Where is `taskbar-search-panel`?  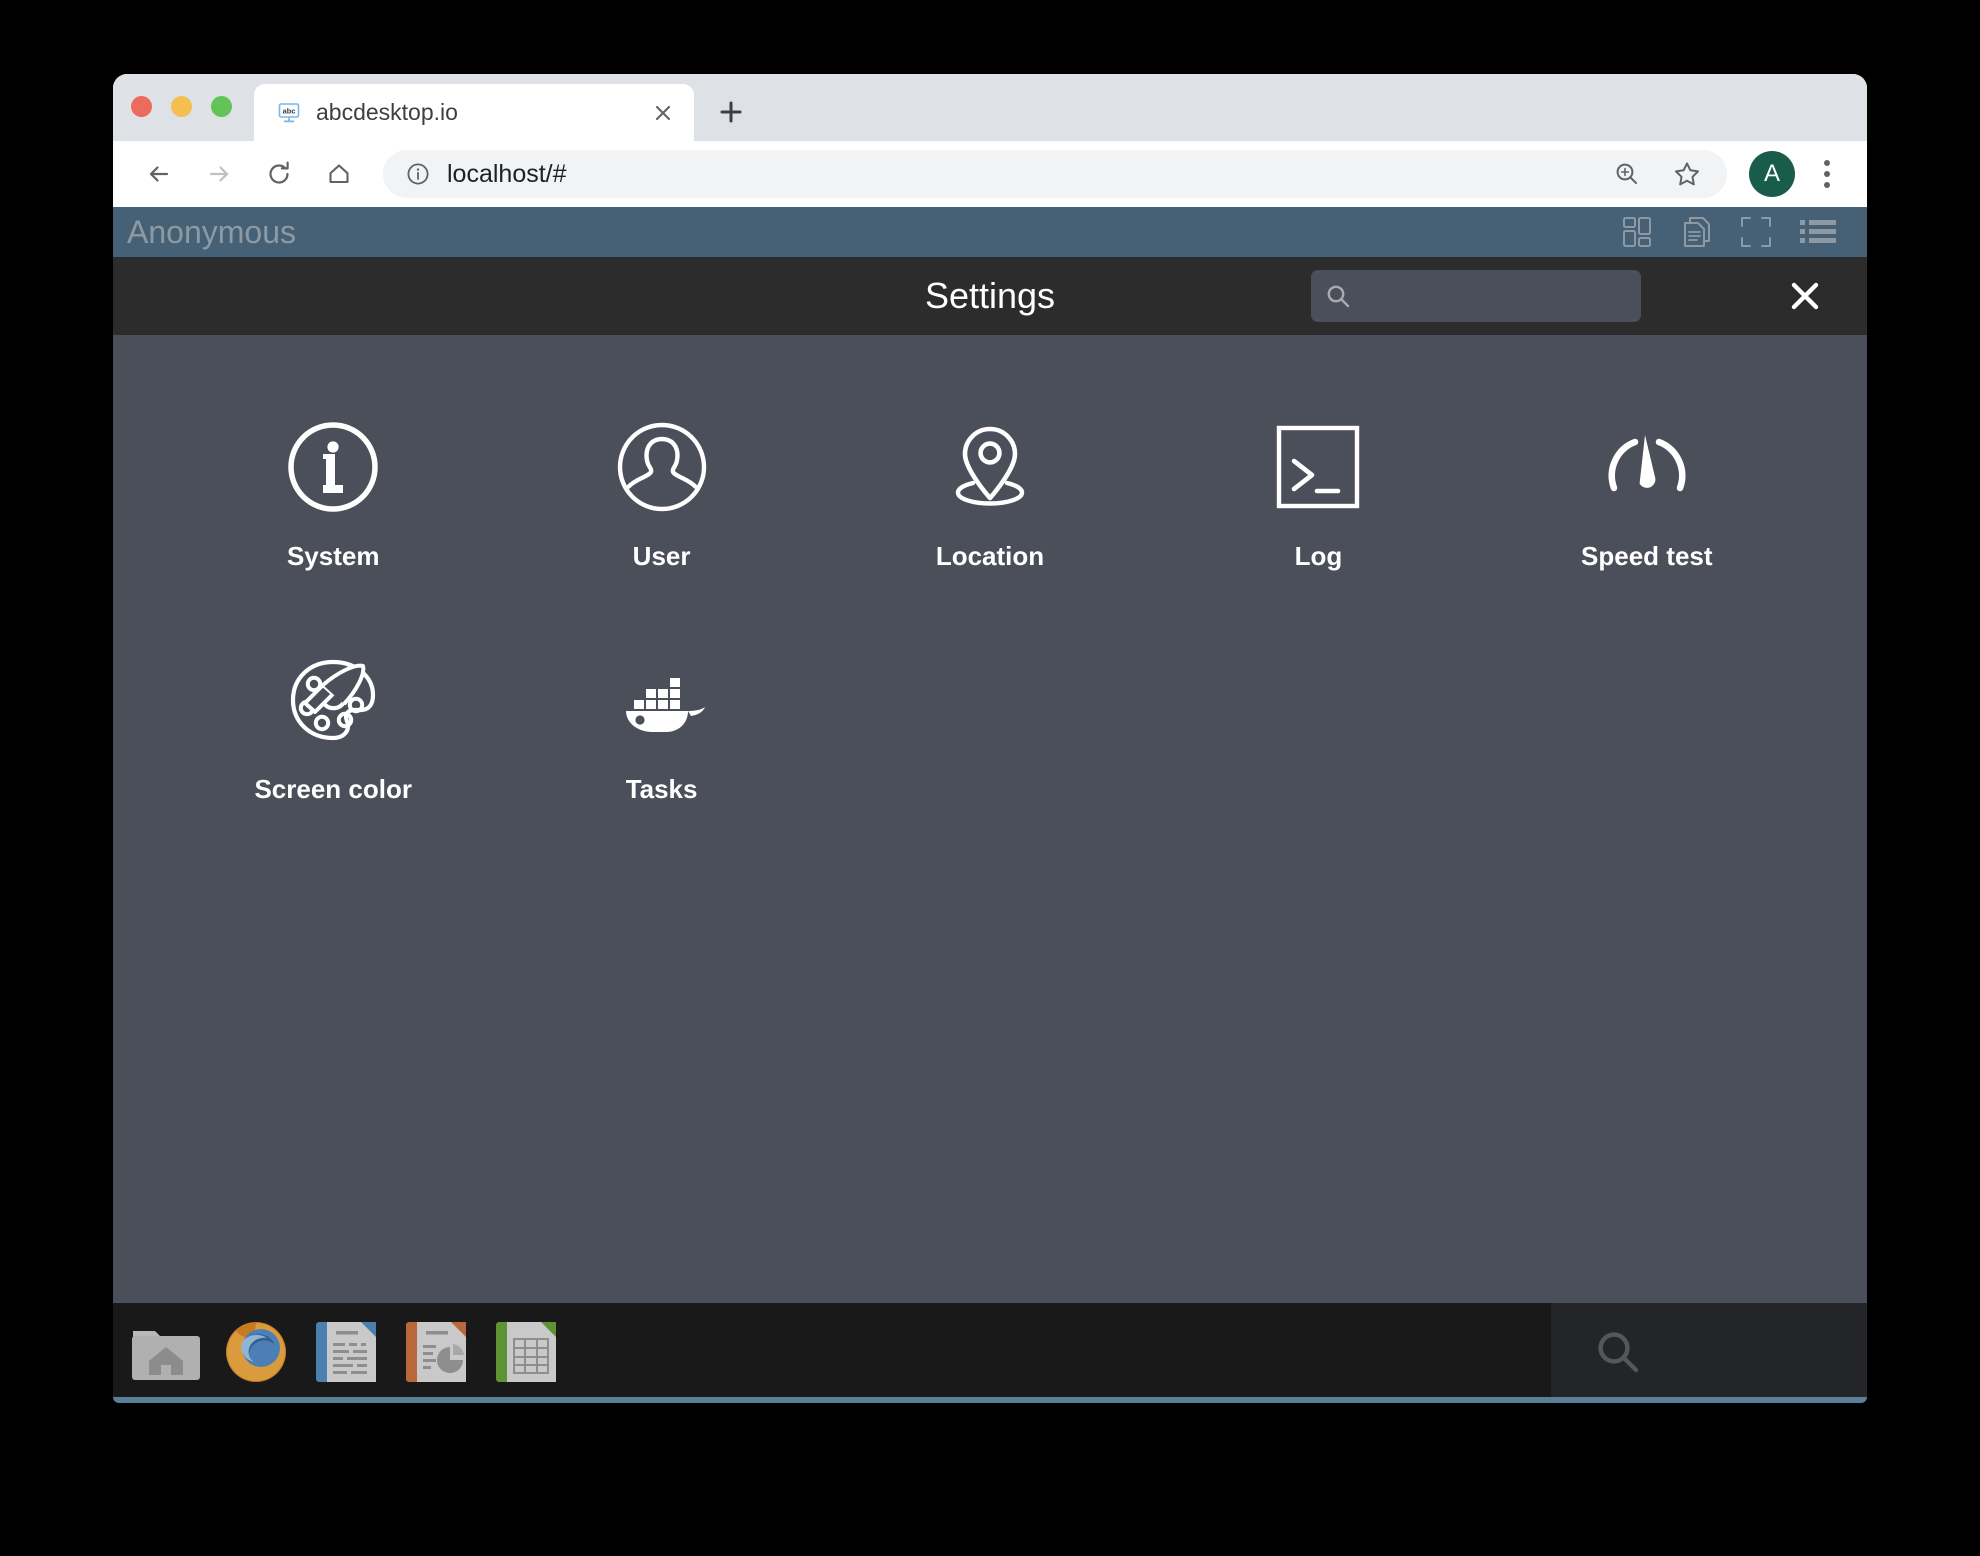 taskbar-search-panel is located at coordinates (1709, 1352).